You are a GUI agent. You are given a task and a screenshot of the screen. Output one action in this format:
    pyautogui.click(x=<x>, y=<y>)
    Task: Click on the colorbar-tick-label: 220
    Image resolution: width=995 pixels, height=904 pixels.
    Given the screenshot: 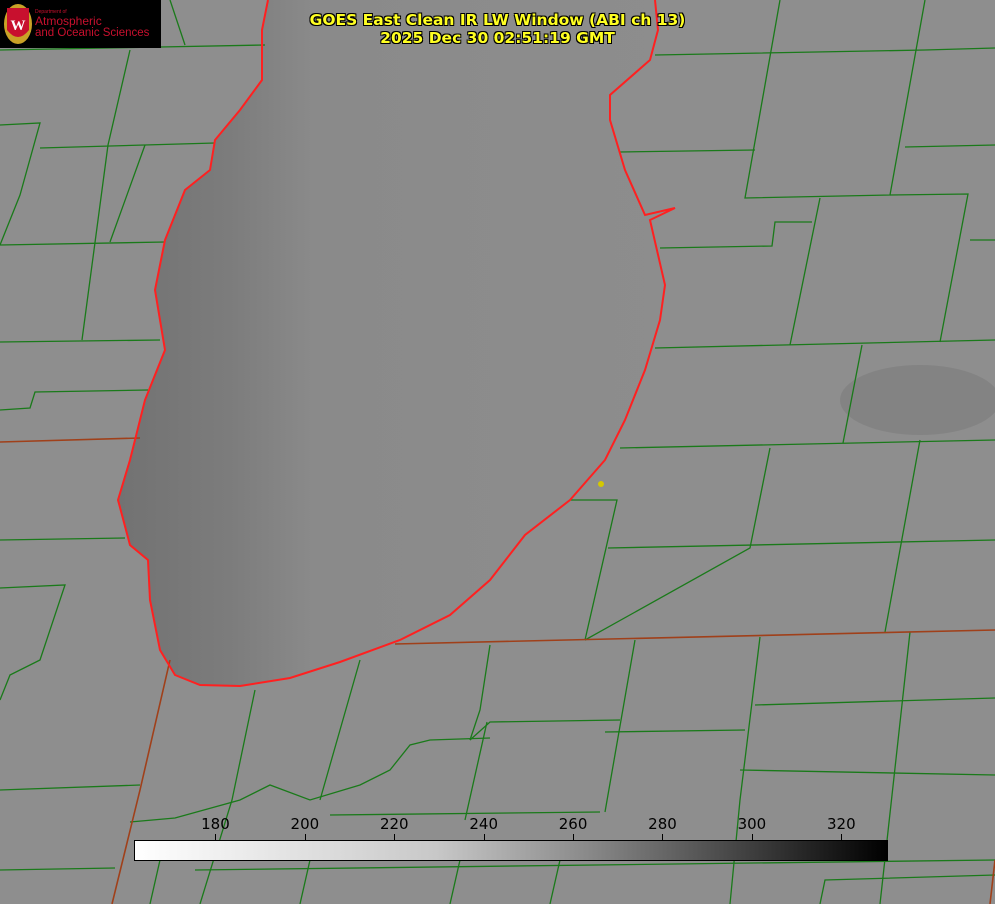 What is the action you would take?
    pyautogui.click(x=394, y=824)
    